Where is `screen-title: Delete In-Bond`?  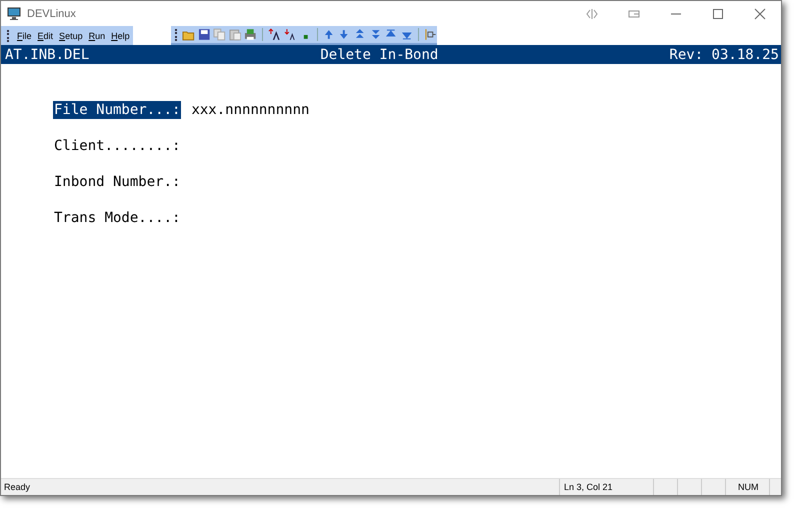 screen-title: Delete In-Bond is located at coordinates (379, 54).